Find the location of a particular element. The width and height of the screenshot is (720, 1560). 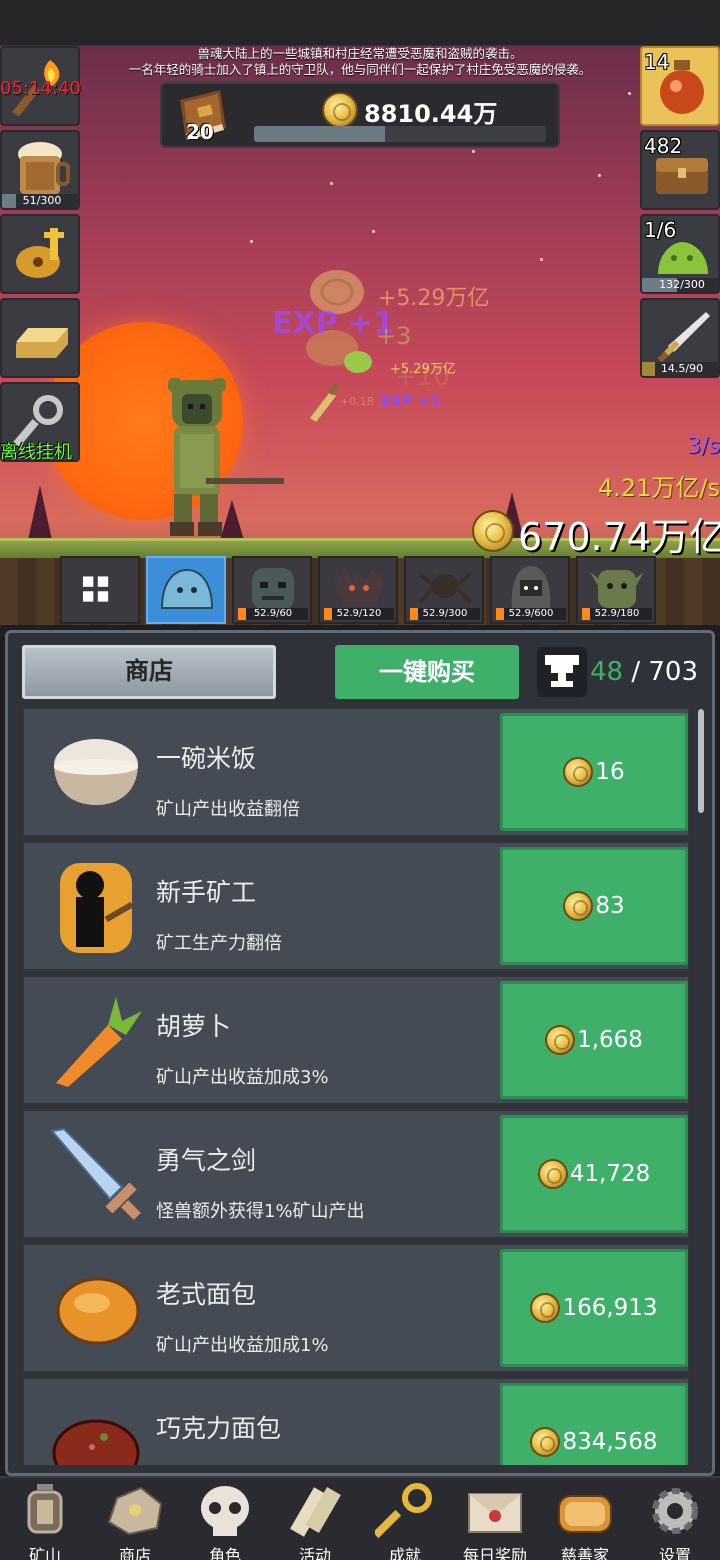

buy-button: 166,913 is located at coordinates (594, 1308).